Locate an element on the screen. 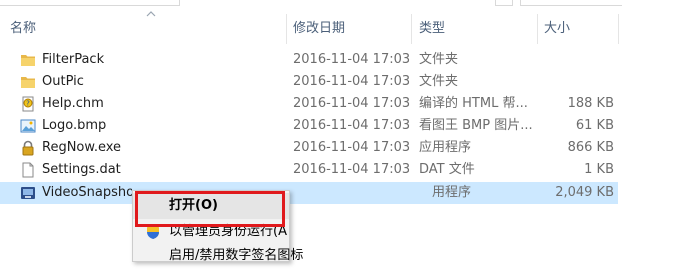  file-size: 188 KB is located at coordinates (590, 103).